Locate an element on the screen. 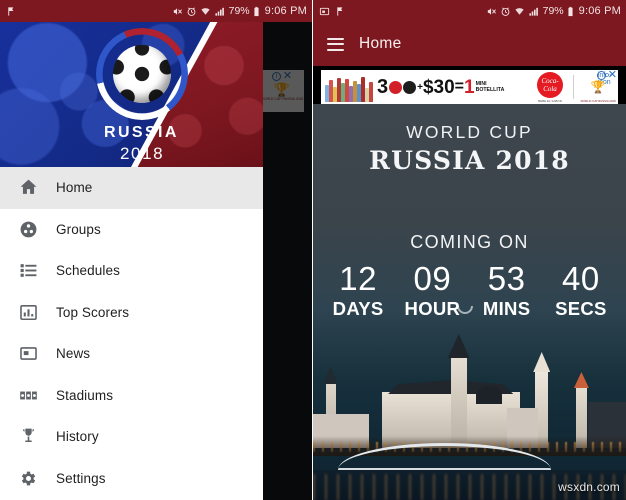  ad-product-name: MINI BOTELLITA is located at coordinates (490, 87).